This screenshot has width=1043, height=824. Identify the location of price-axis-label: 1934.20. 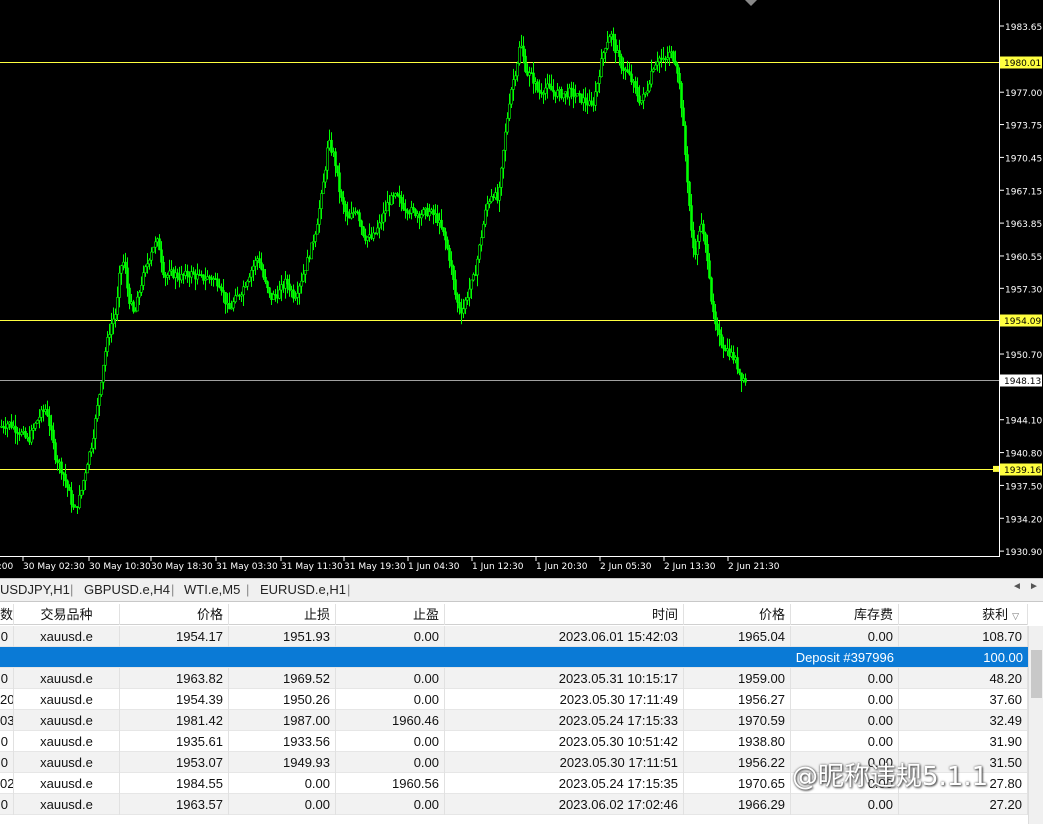
(1023, 520).